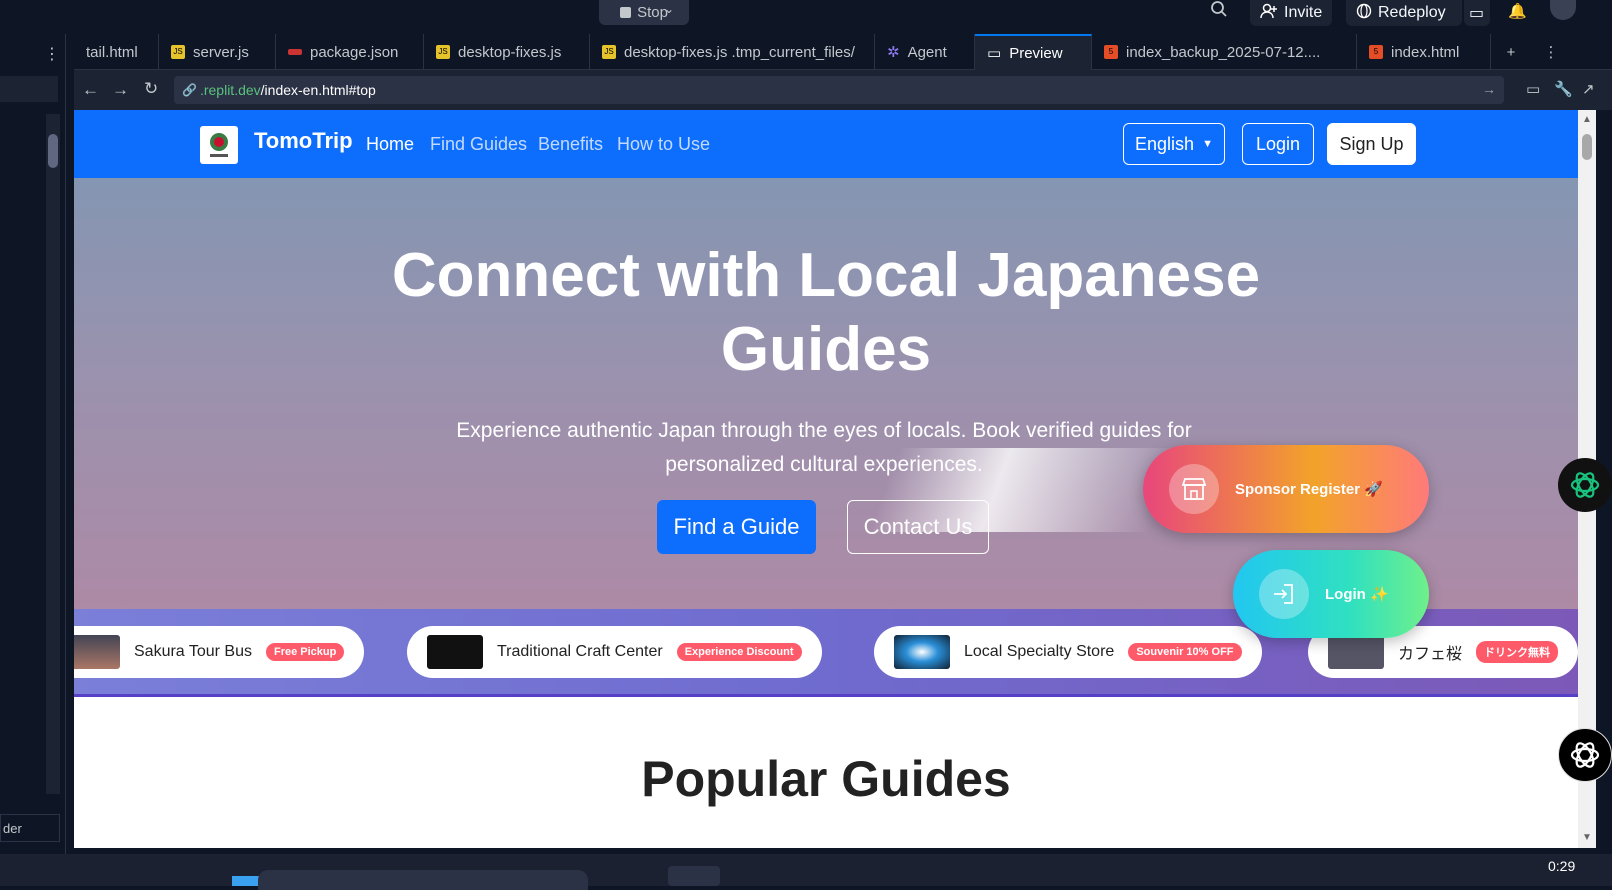  I want to click on language-label: English, so click(1165, 143).